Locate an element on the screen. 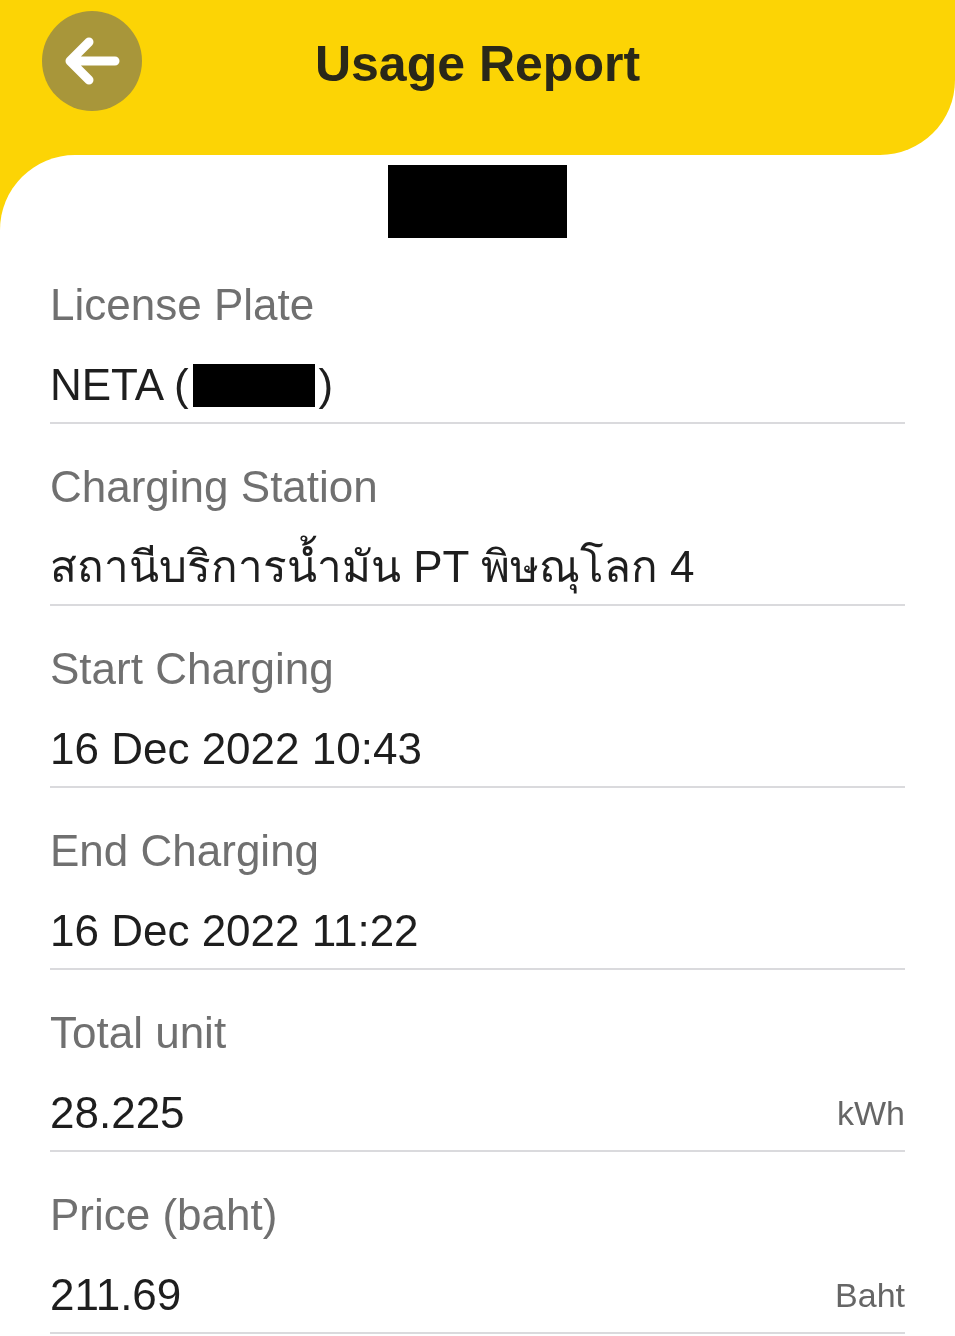 The width and height of the screenshot is (955, 1336). unit-label: kWh is located at coordinates (871, 1113).